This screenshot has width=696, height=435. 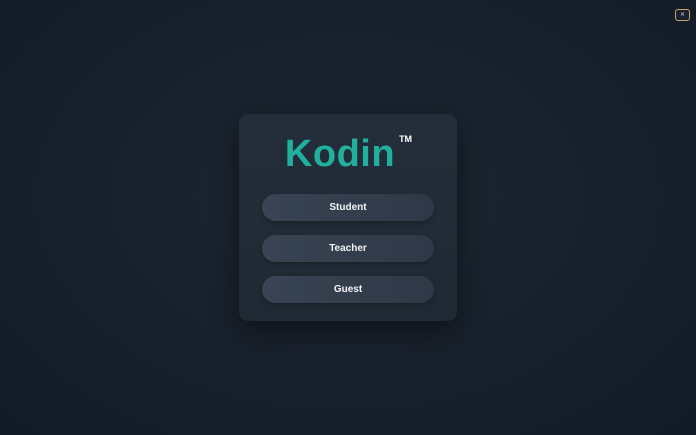 I want to click on close-icon: ×, so click(x=682, y=14).